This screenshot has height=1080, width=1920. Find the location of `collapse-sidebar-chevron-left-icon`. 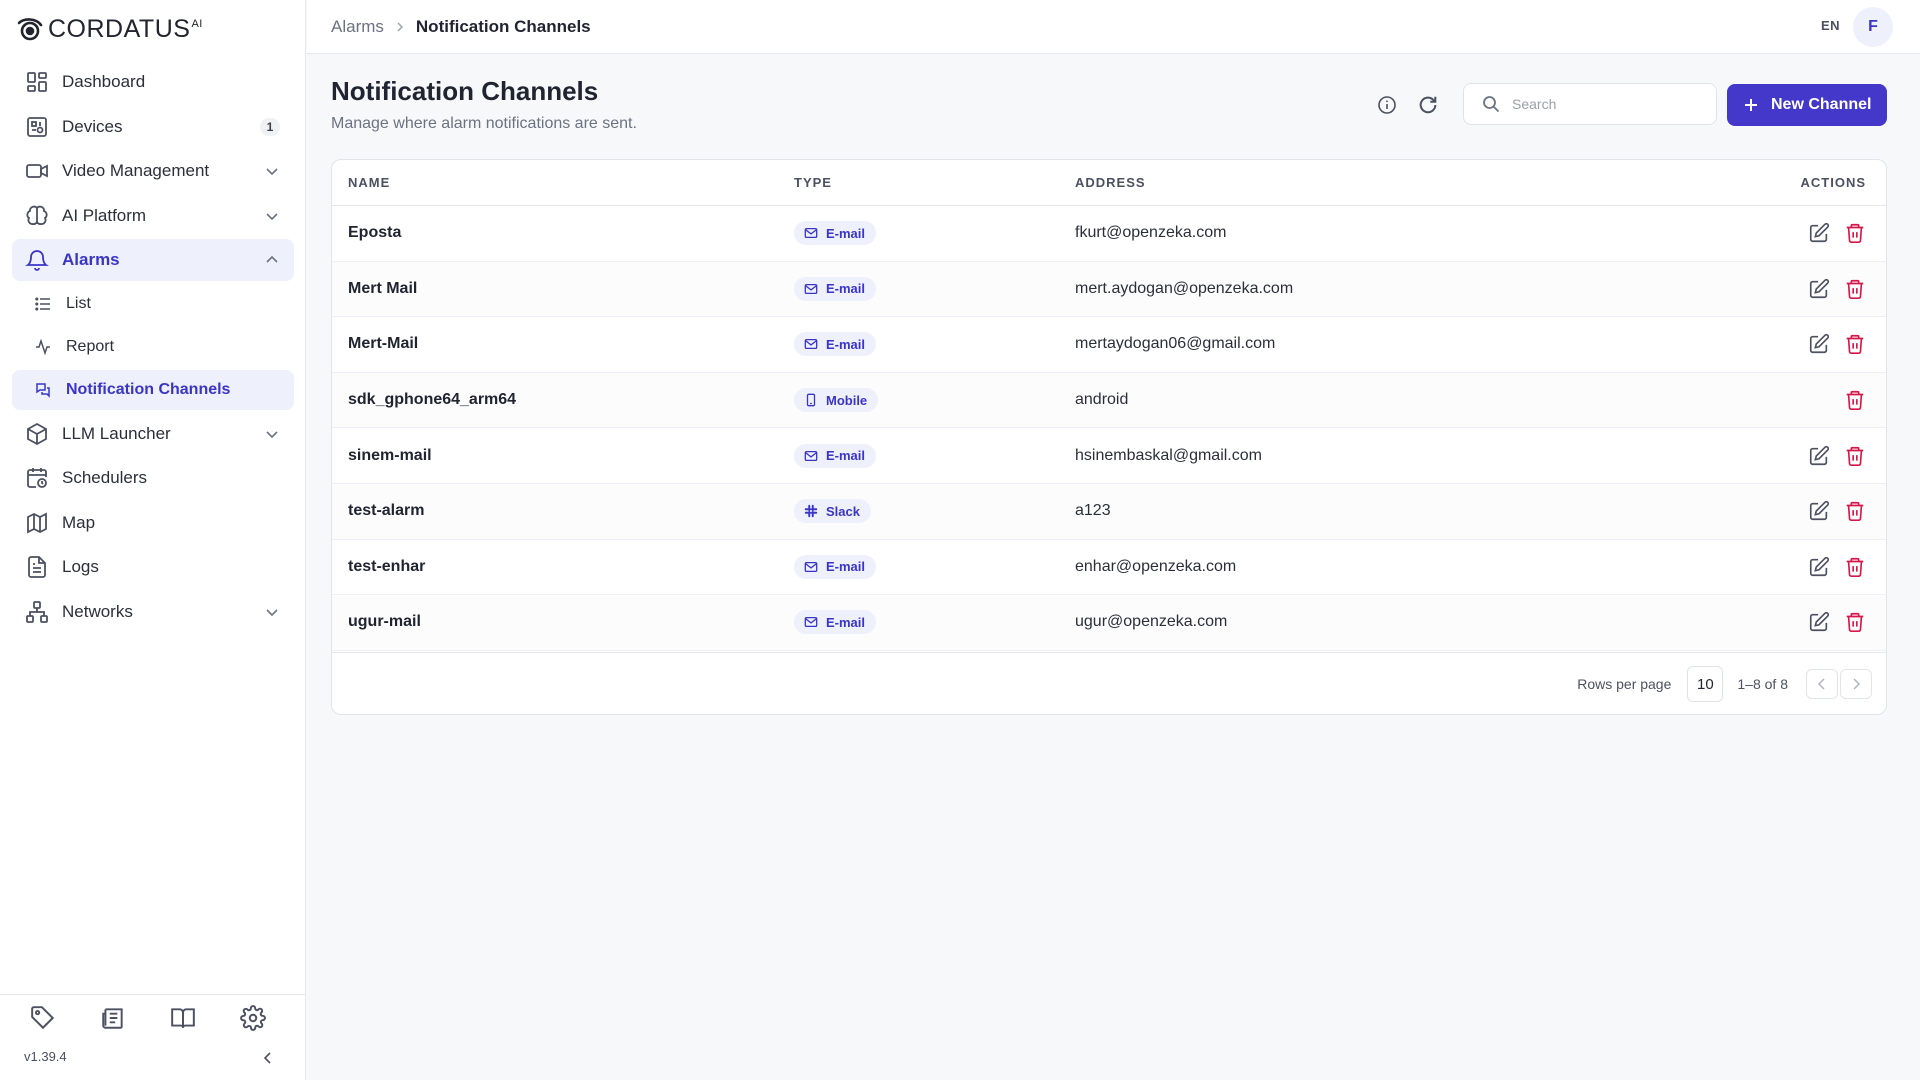

collapse-sidebar-chevron-left-icon is located at coordinates (268, 1058).